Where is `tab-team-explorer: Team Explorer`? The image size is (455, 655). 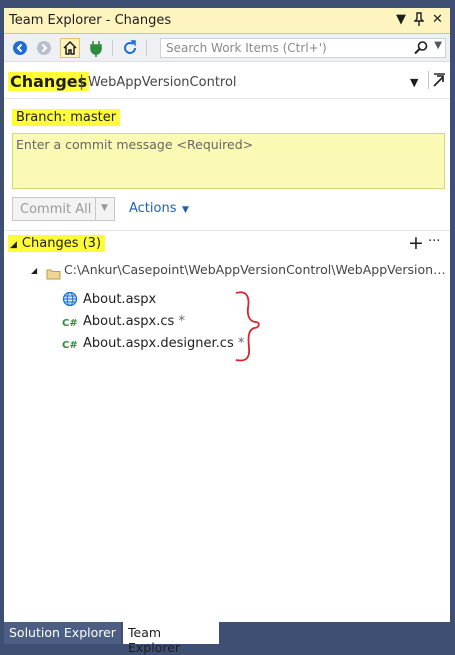
tab-team-explorer: Team Explorer is located at coordinates (171, 638).